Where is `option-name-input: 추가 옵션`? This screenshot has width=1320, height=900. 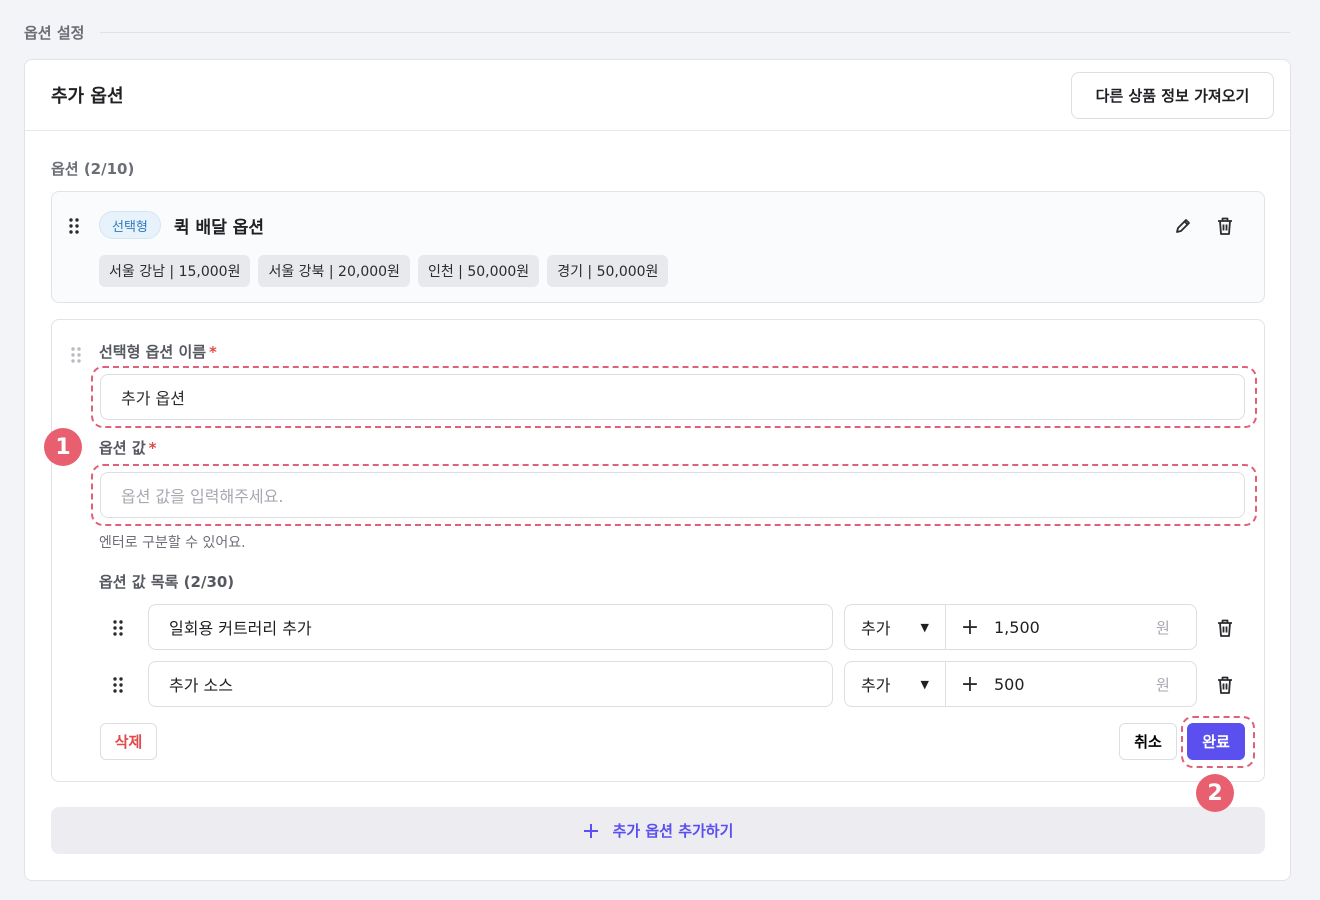 option-name-input: 추가 옵션 is located at coordinates (672, 397).